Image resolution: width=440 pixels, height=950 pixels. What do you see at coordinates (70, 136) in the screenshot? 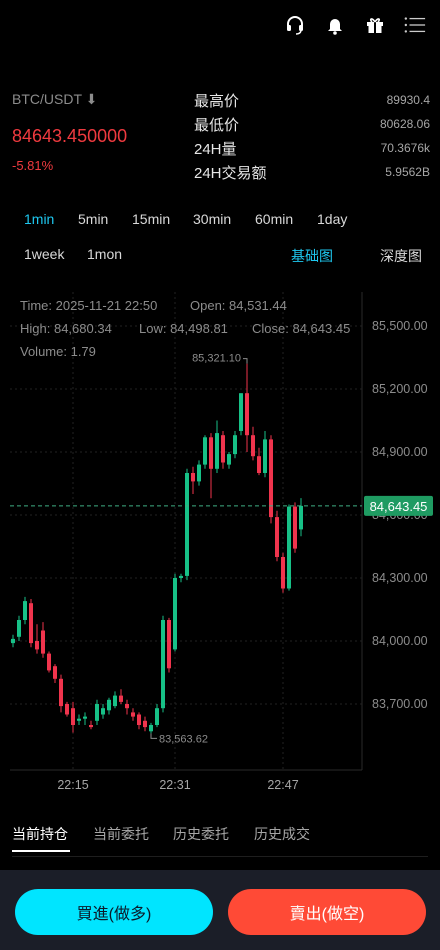
I see `last-price: 84643.450000` at bounding box center [70, 136].